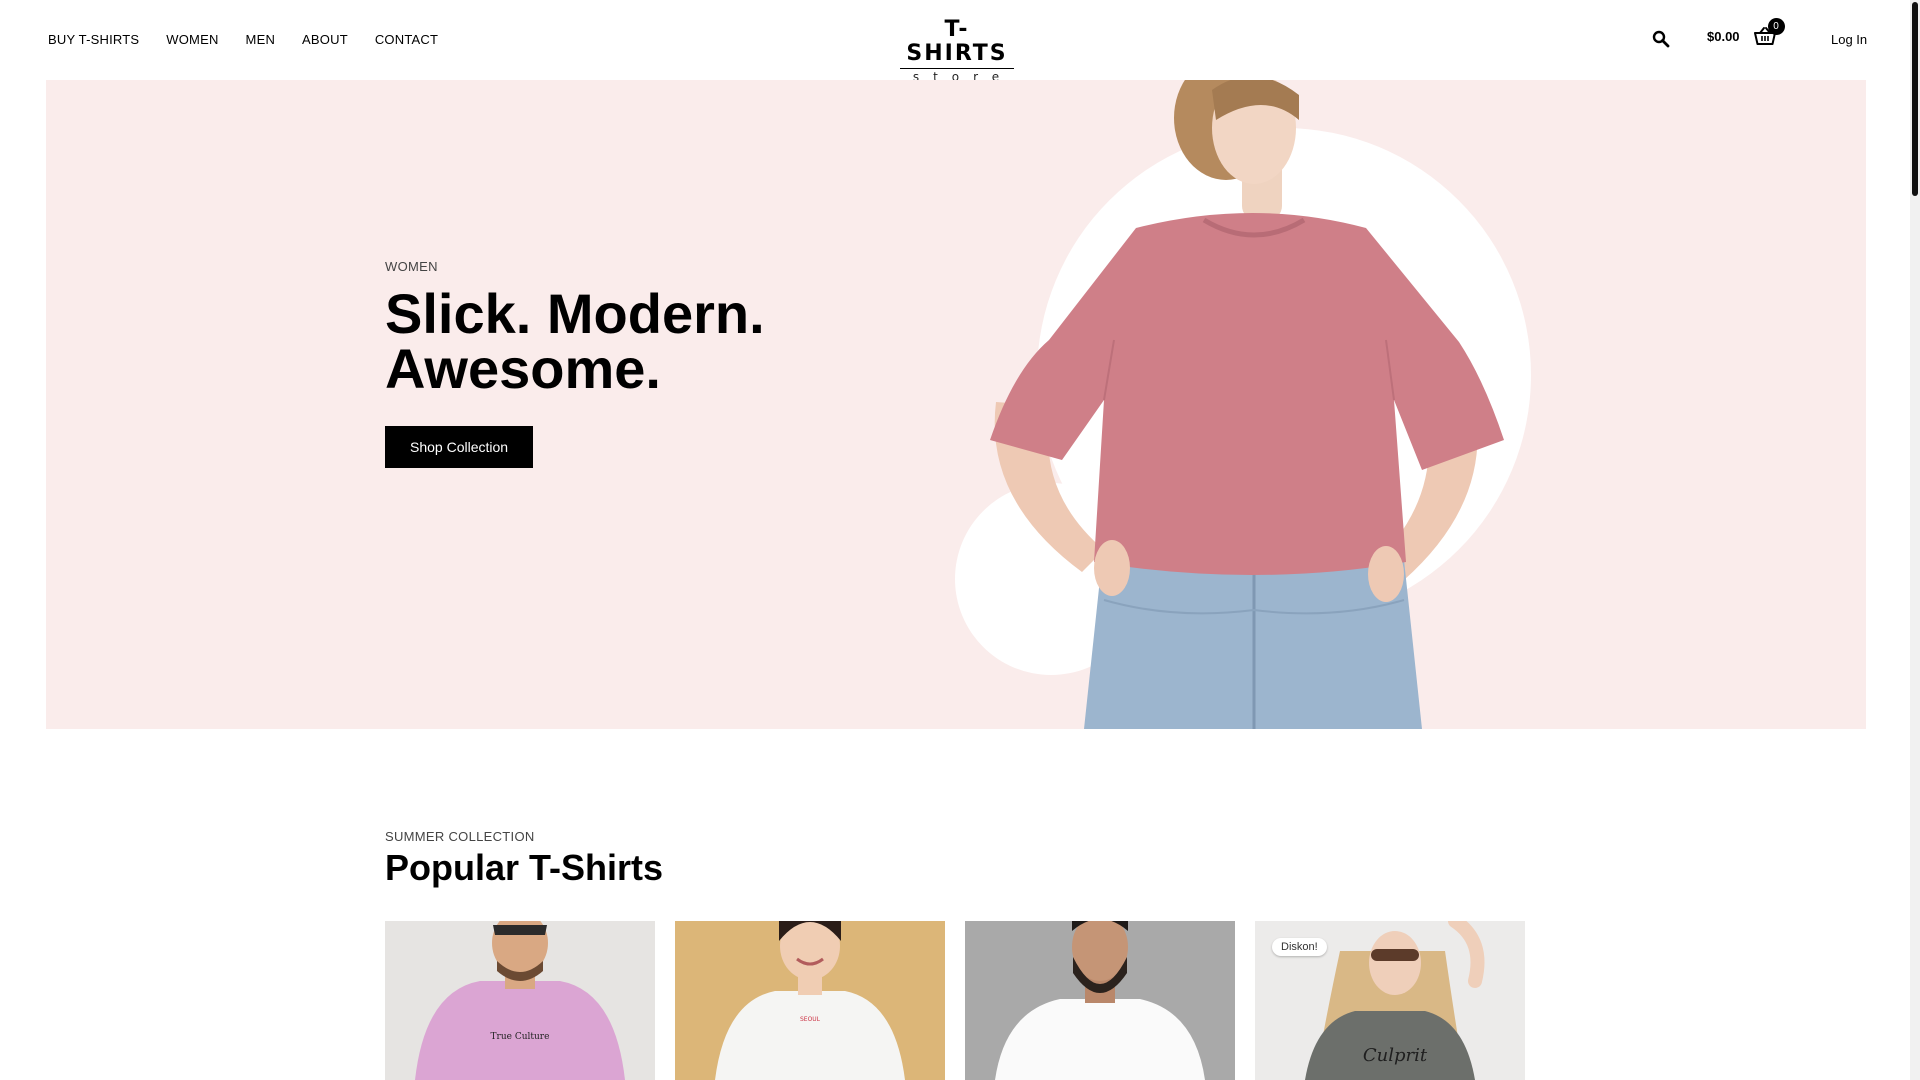 This screenshot has width=1920, height=1080. Describe the element at coordinates (459, 447) in the screenshot. I see `shop-collection-button: Shop Collection` at that location.